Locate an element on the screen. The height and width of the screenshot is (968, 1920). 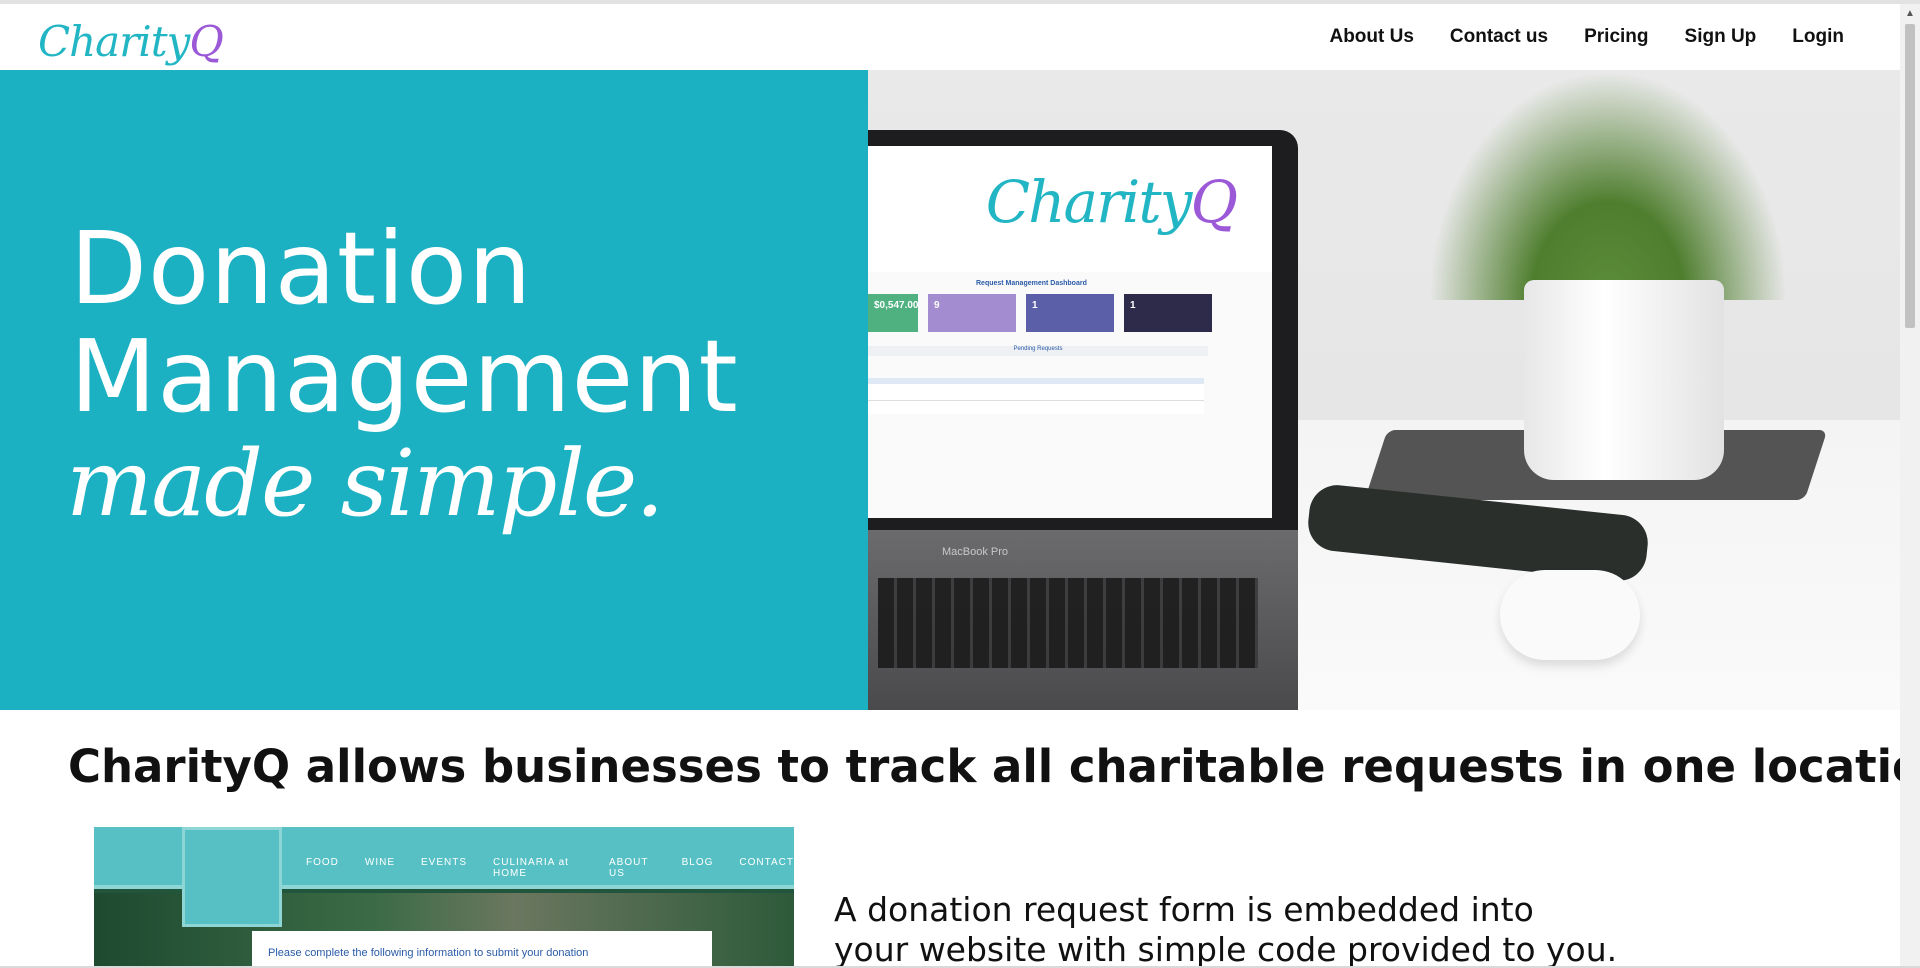
requests-table is located at coordinates (1036, 396).